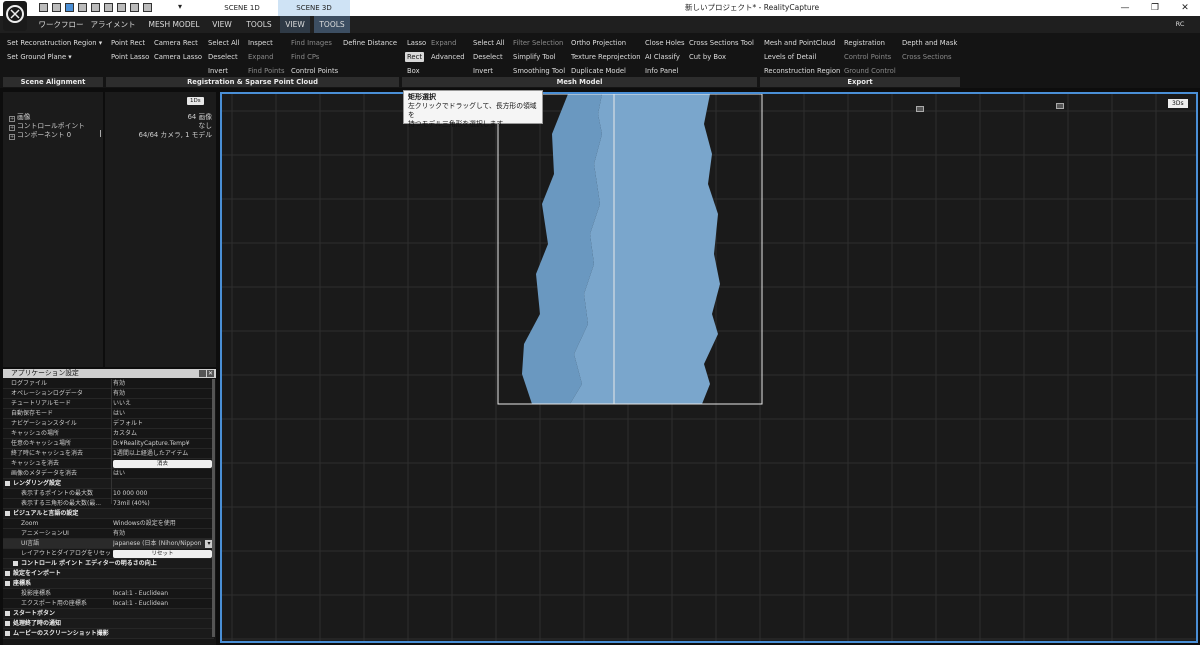 This screenshot has width=1200, height=645. I want to click on camera-rect-button: Camera Rect, so click(176, 43).